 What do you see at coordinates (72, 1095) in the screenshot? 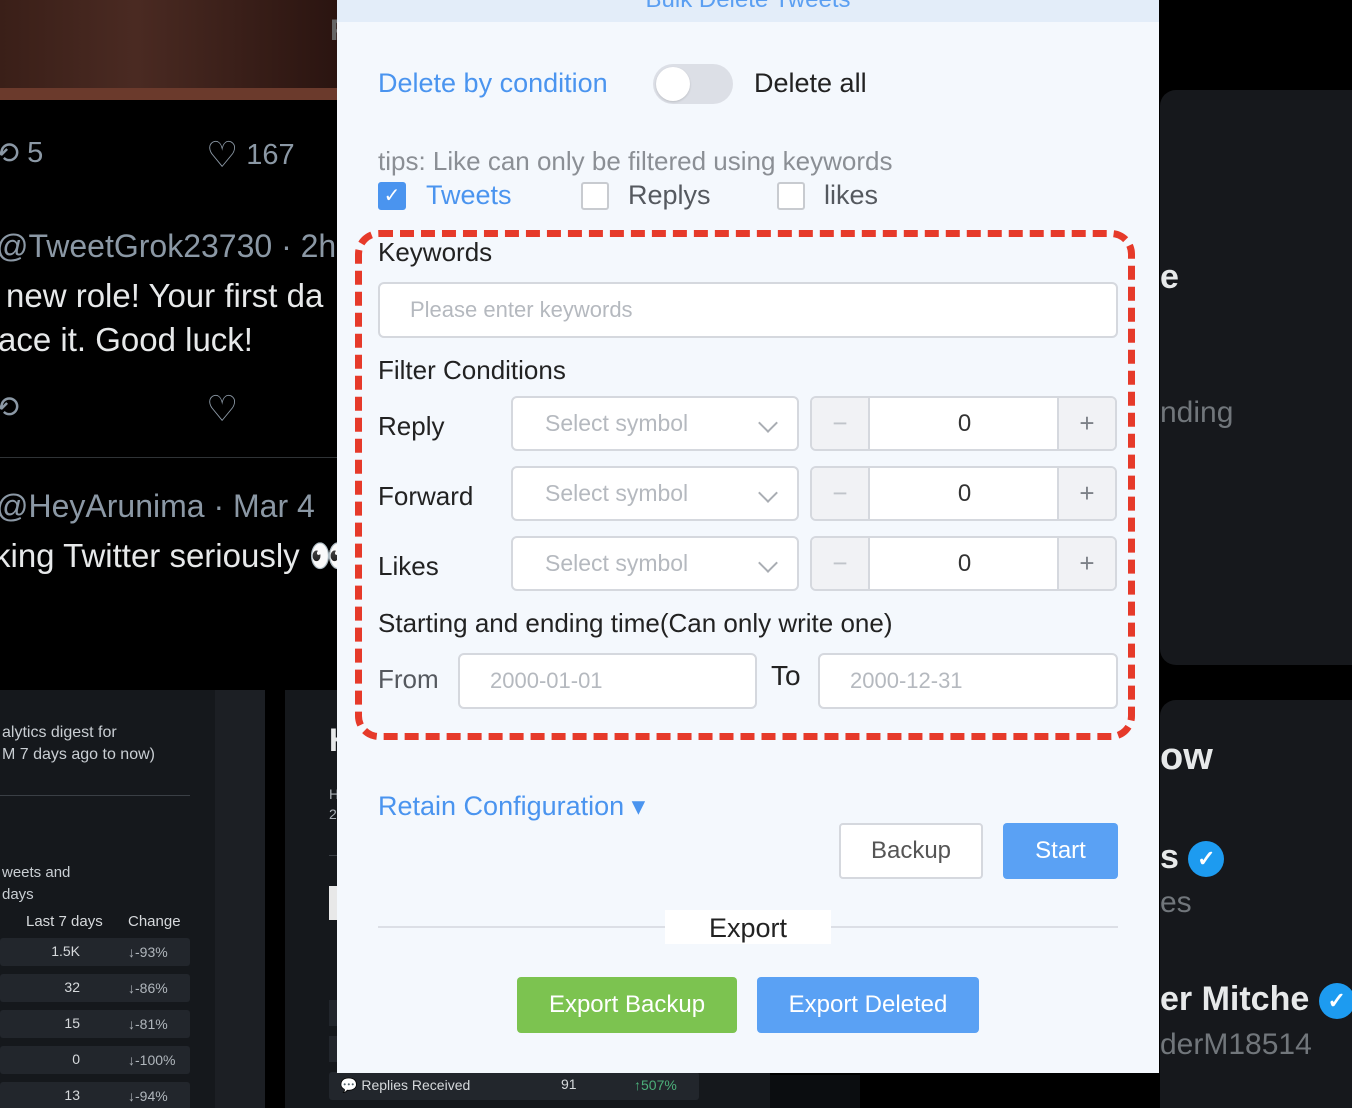
I see `analytics-row-value: 13` at bounding box center [72, 1095].